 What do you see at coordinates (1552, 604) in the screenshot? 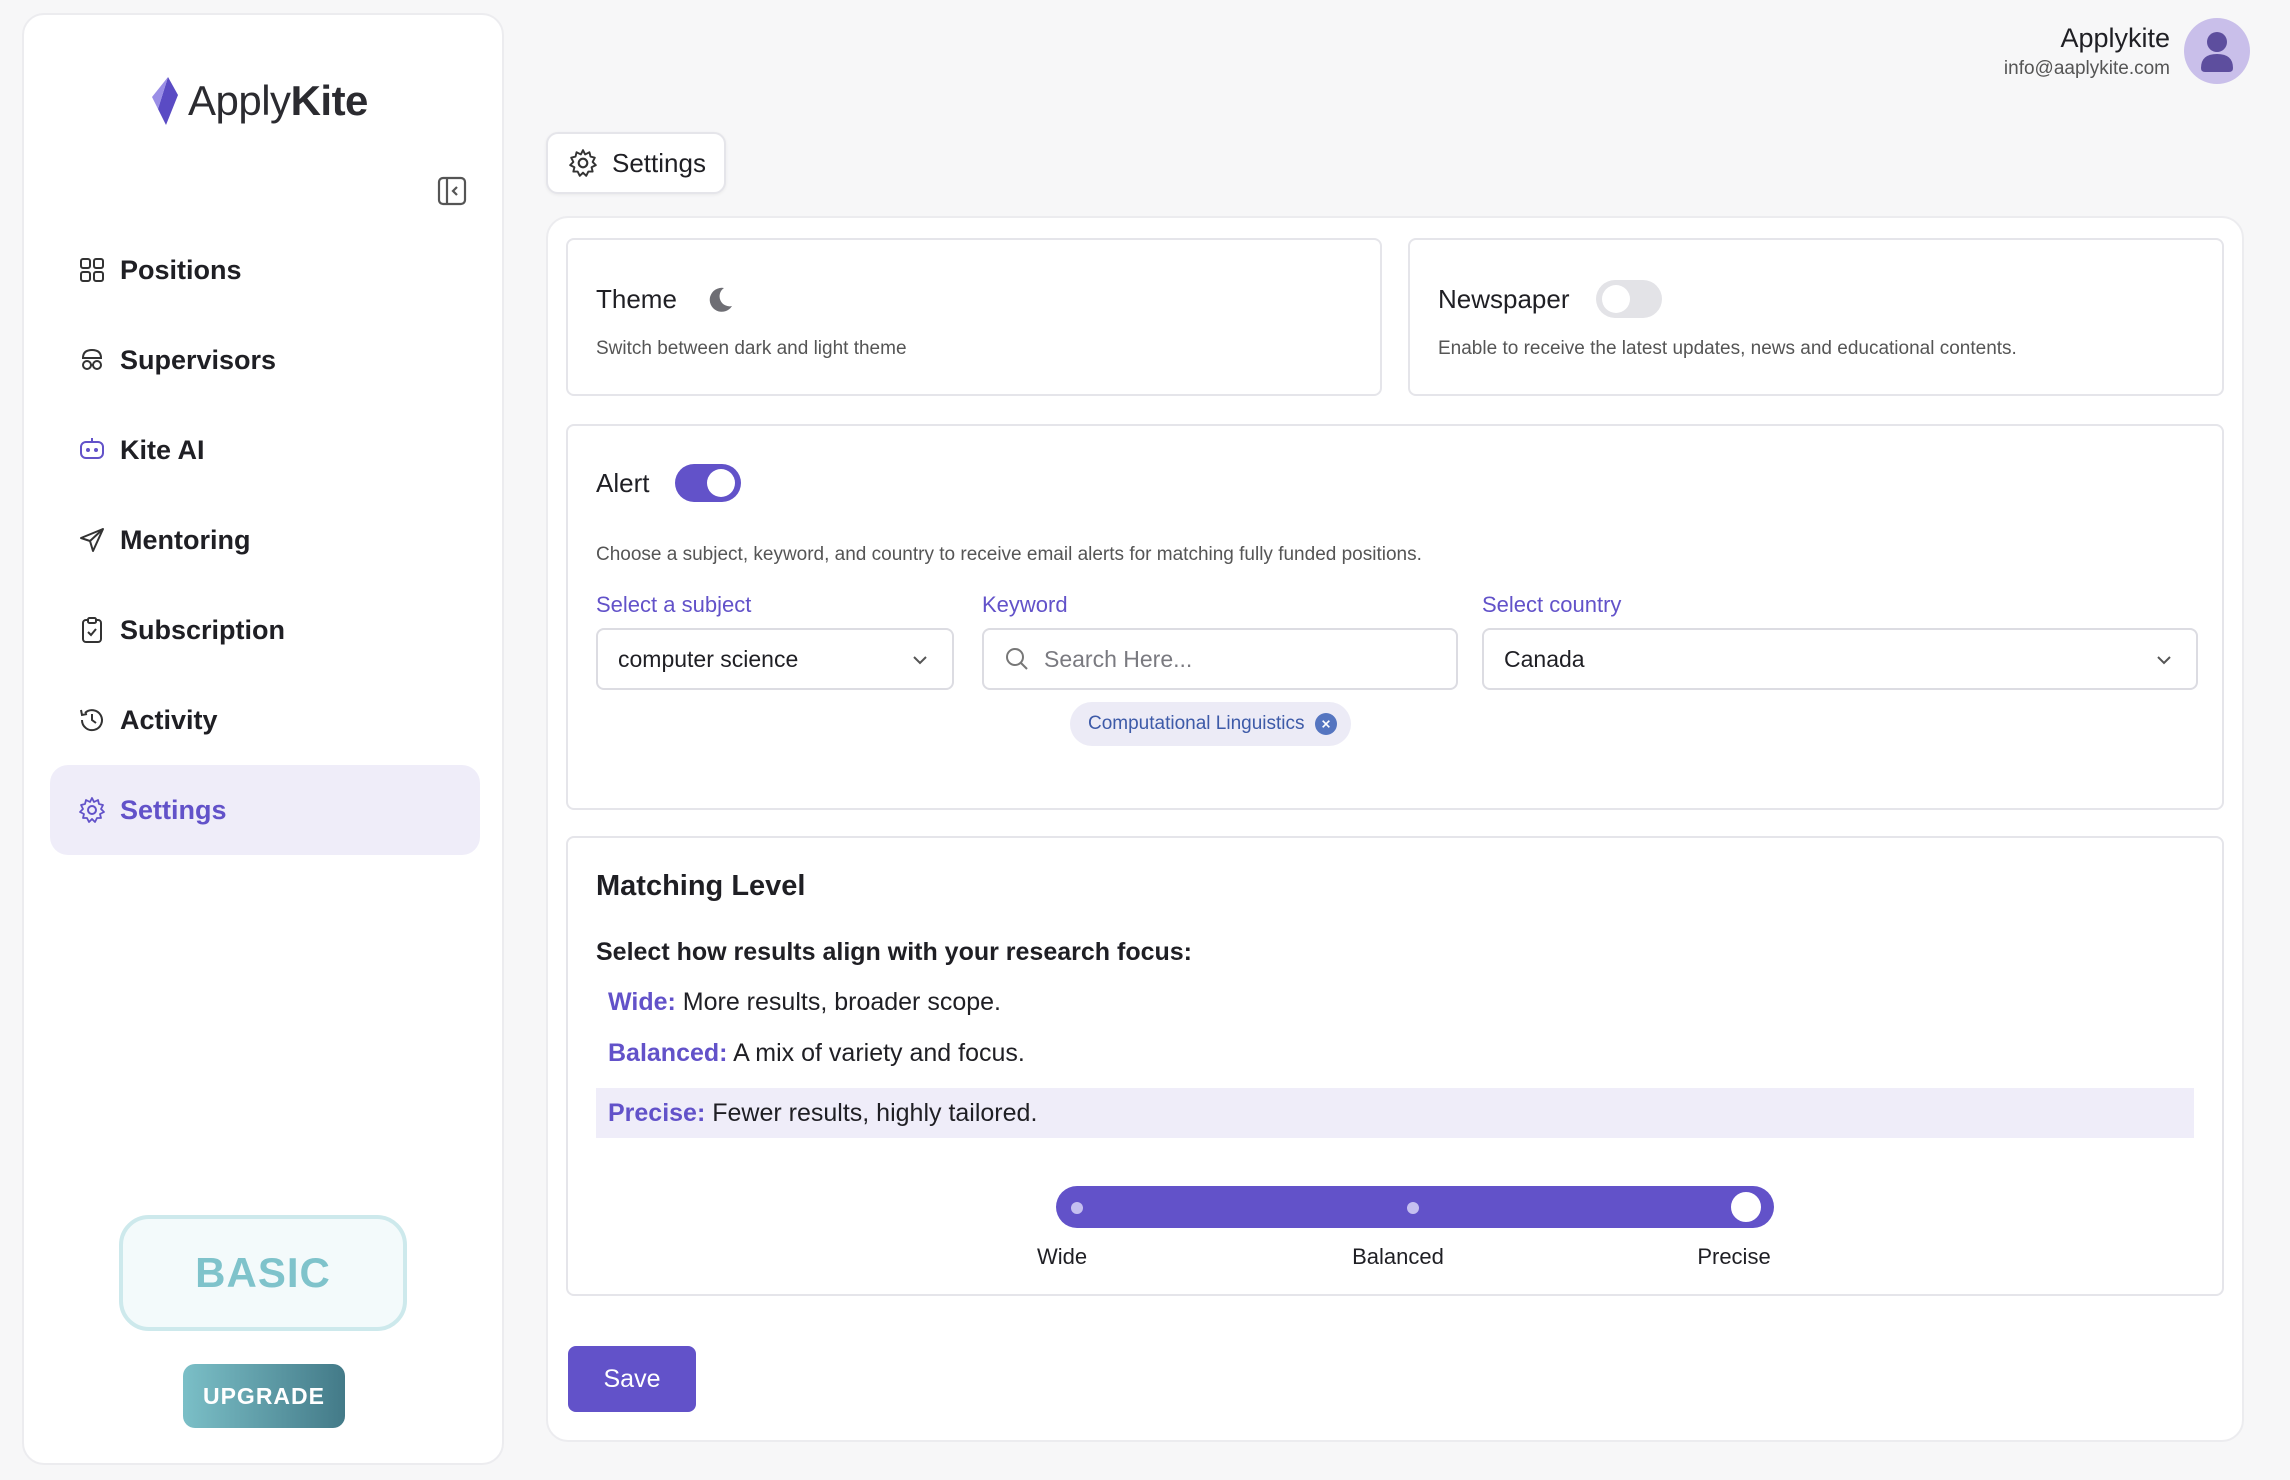
I see `country-label: Select country` at bounding box center [1552, 604].